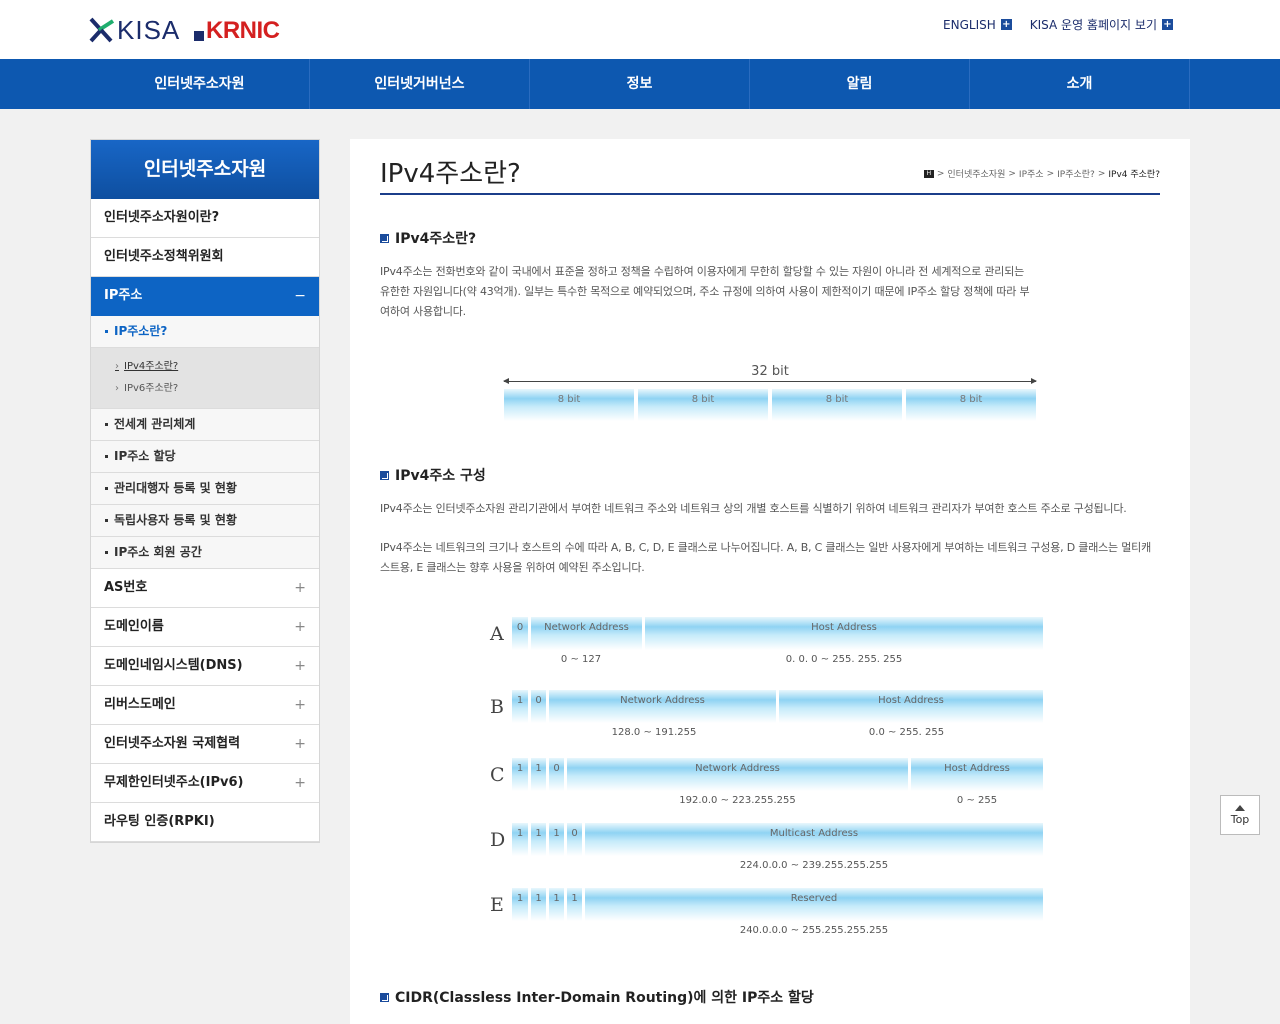 This screenshot has width=1280, height=1024. Describe the element at coordinates (149, 29) in the screenshot. I see `kisa-logo-text: KISA` at that location.